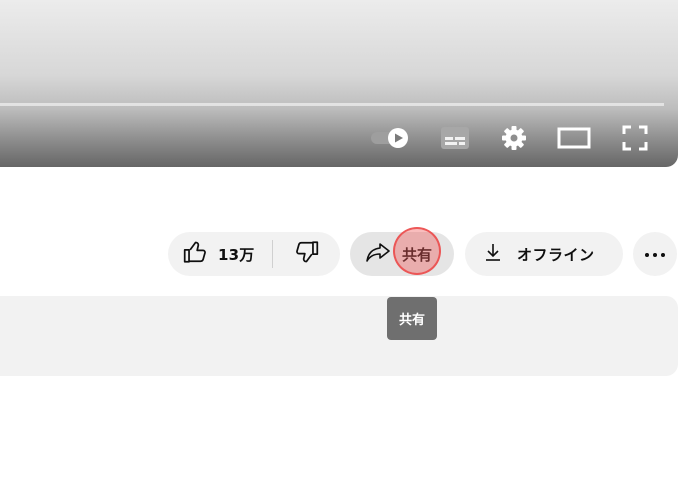 Image resolution: width=698 pixels, height=497 pixels. I want to click on like-dislike-group: 13万, so click(254, 254).